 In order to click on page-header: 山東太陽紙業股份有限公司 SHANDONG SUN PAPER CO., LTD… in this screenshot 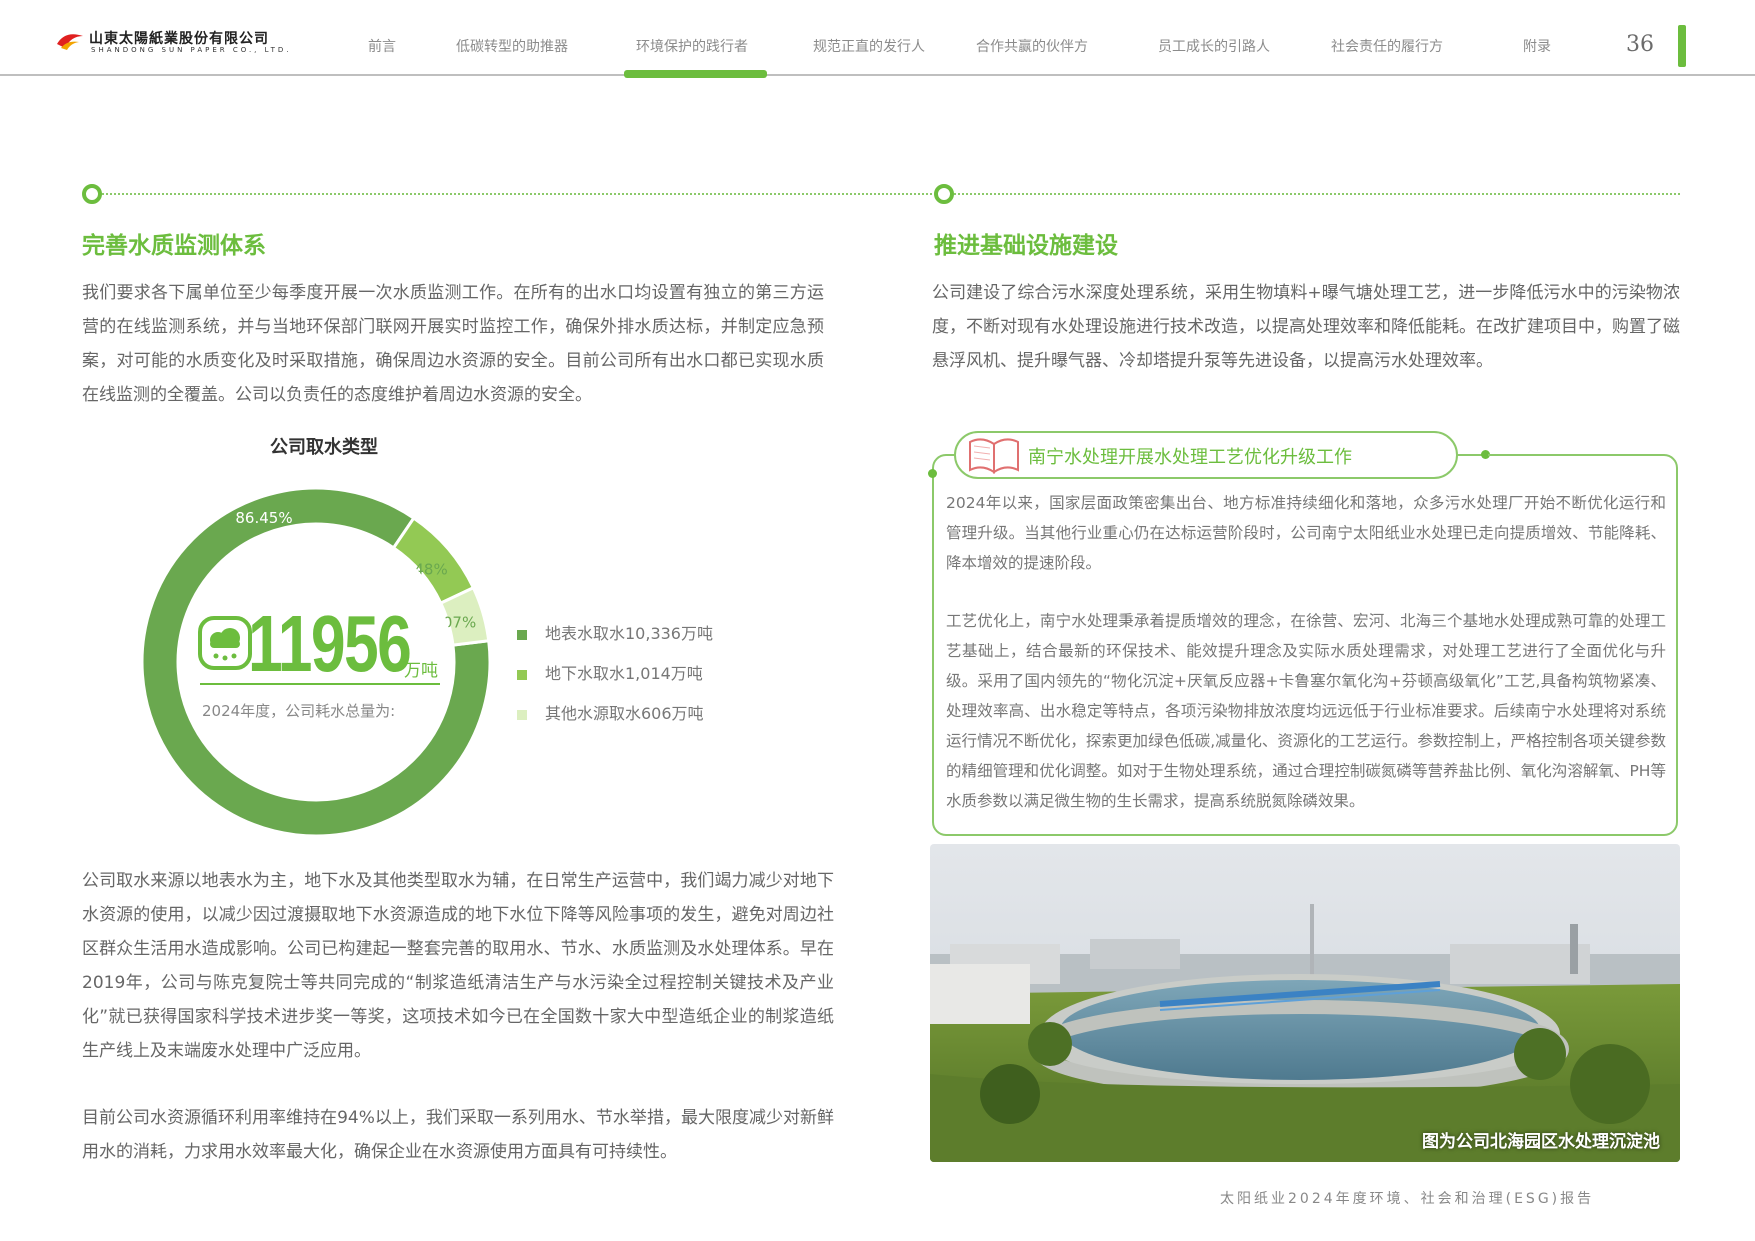, I will do `click(877, 39)`.